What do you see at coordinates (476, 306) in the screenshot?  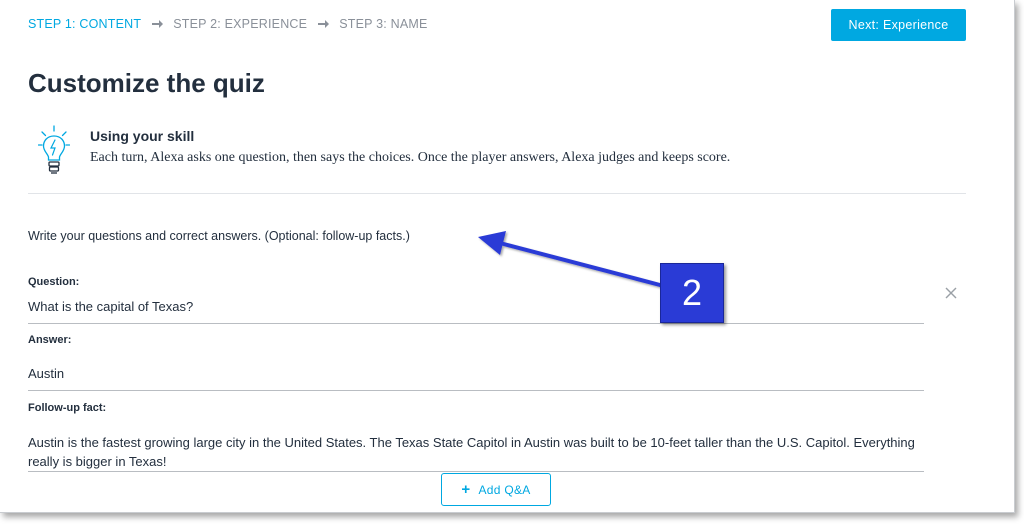 I see `question-input: What is the capital of Texas?` at bounding box center [476, 306].